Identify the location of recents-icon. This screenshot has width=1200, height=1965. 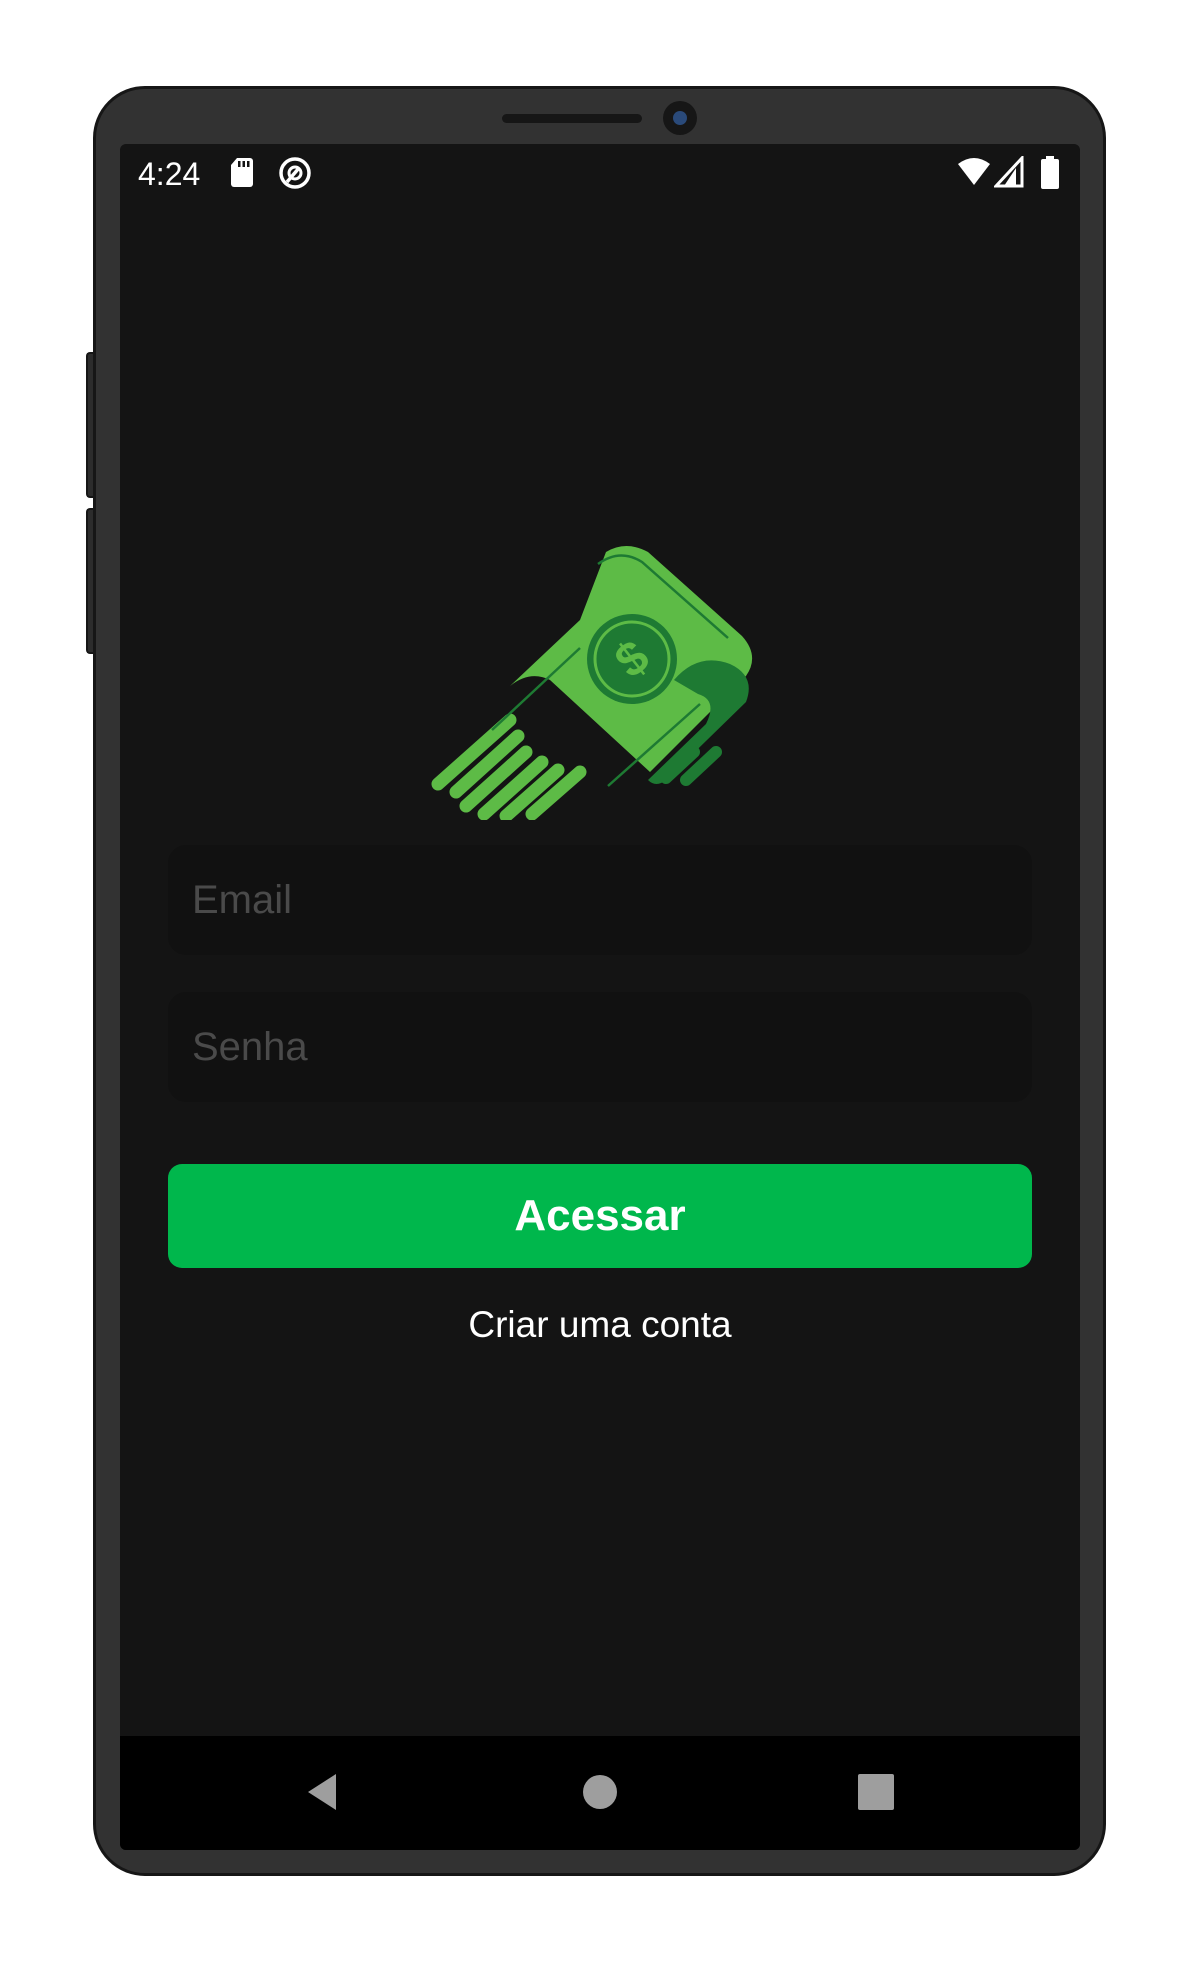
(876, 1792).